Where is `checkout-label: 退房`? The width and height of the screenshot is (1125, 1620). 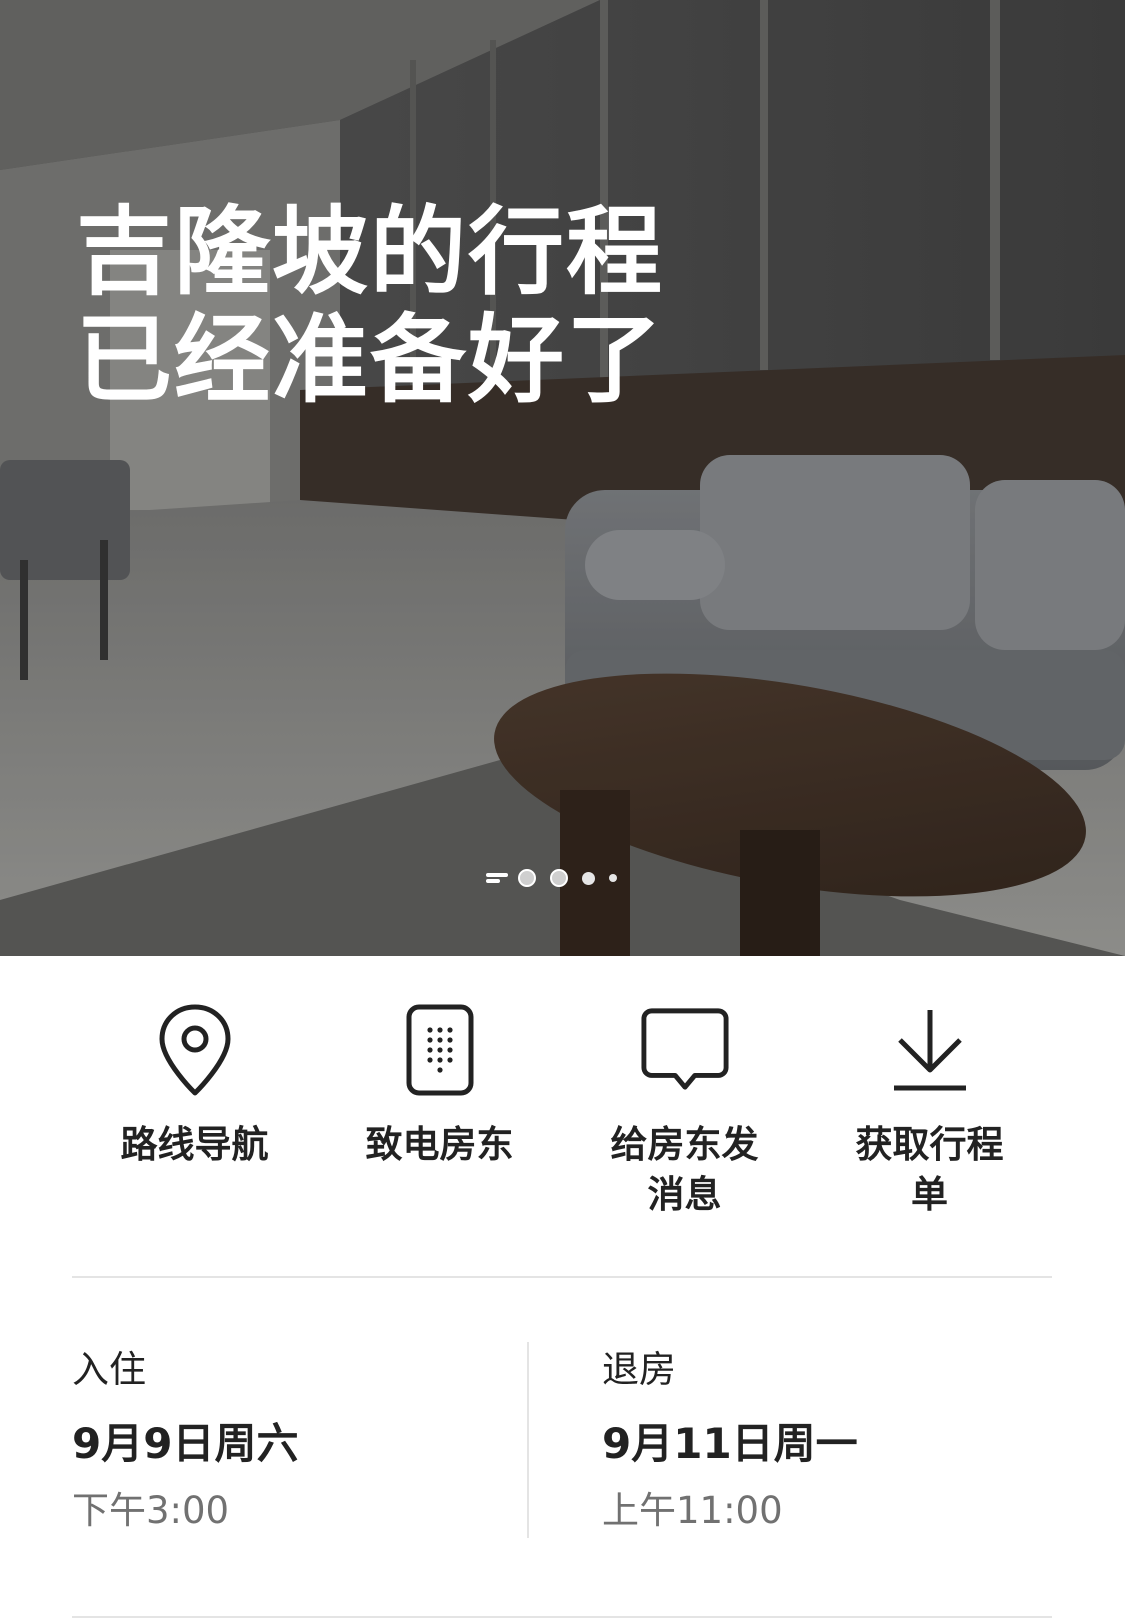
checkout-label: 退房 is located at coordinates (639, 1369).